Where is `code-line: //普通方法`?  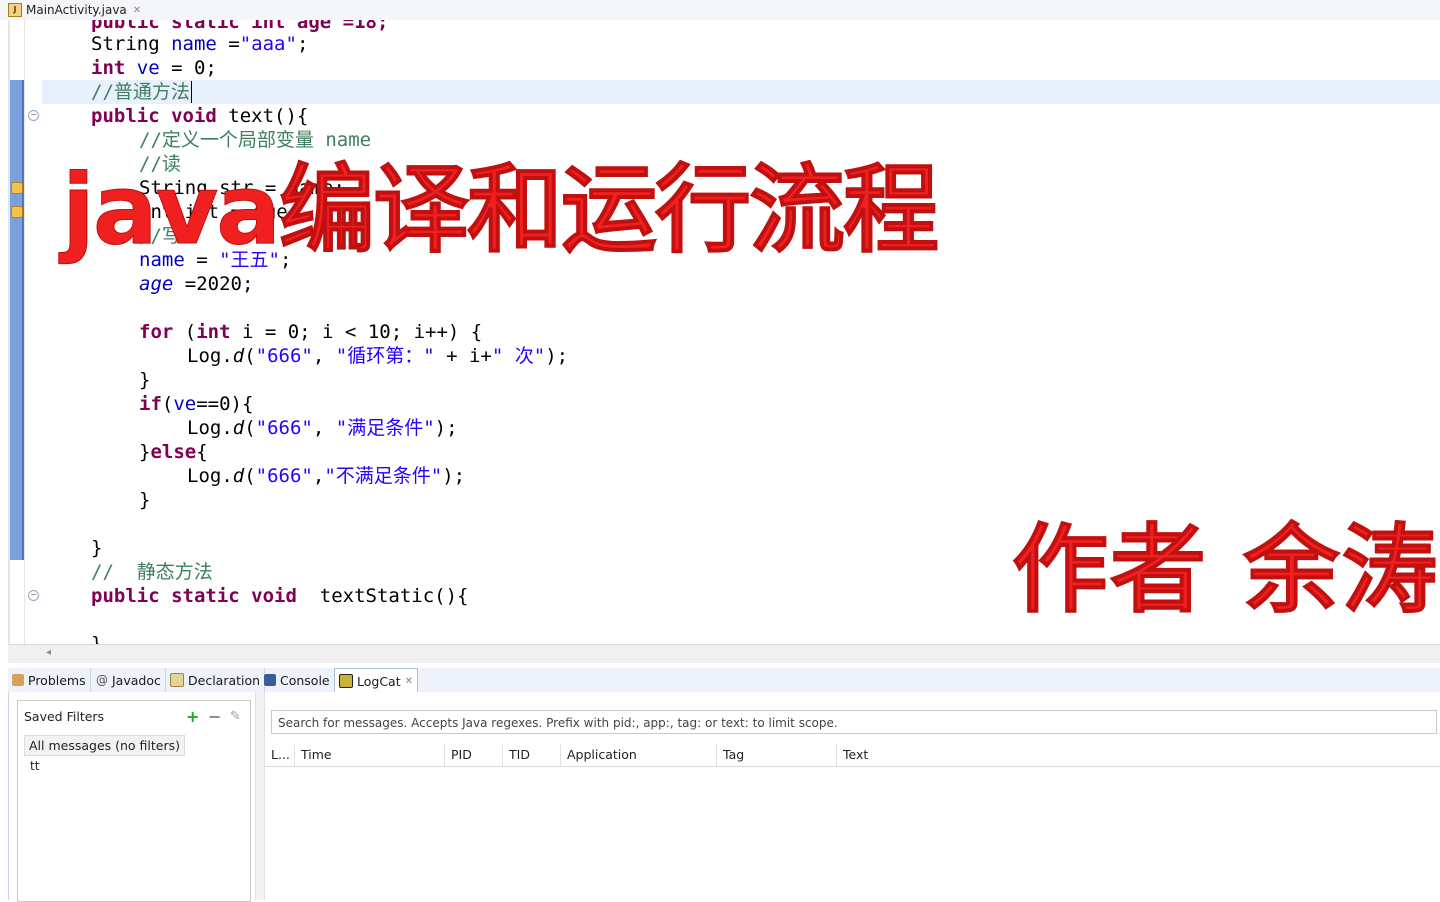
code-line: //普通方法 is located at coordinates (141, 92).